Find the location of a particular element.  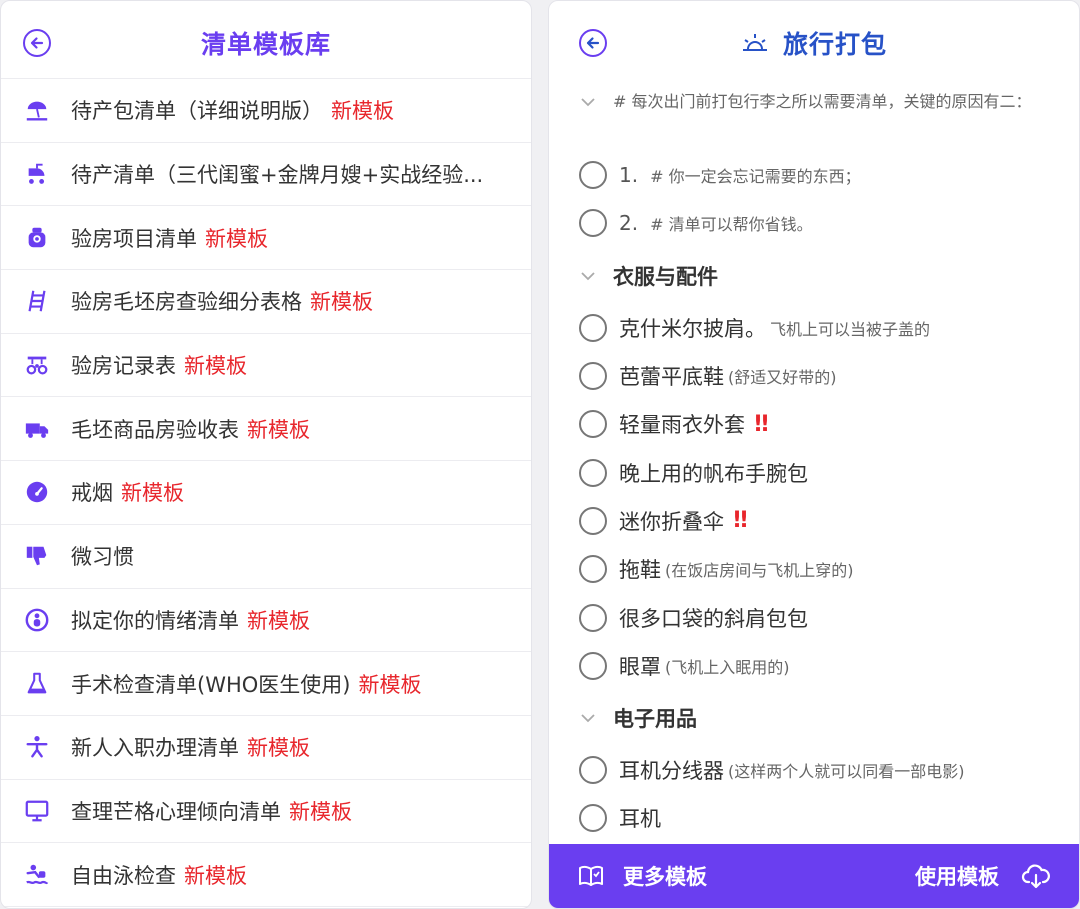

item-name: 迷你折叠伞 is located at coordinates (671, 521).